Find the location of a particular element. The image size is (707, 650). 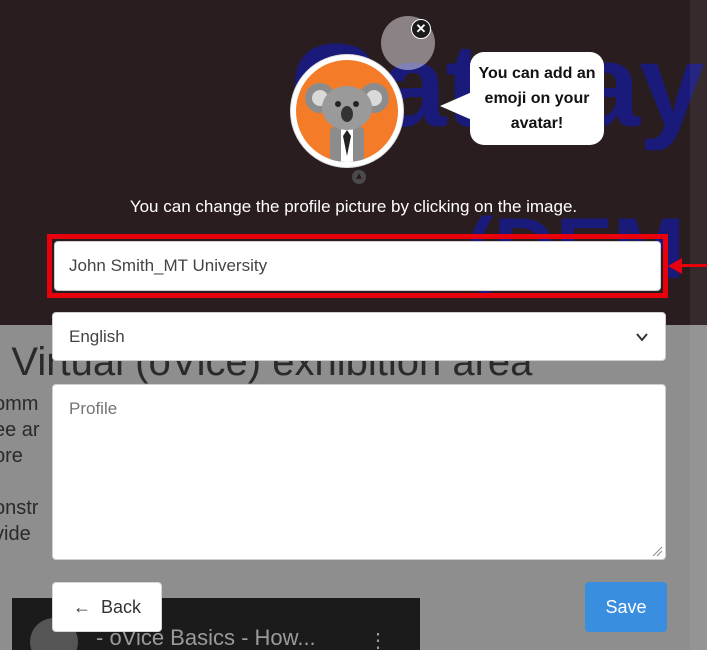

back-button: ← Back is located at coordinates (107, 607).